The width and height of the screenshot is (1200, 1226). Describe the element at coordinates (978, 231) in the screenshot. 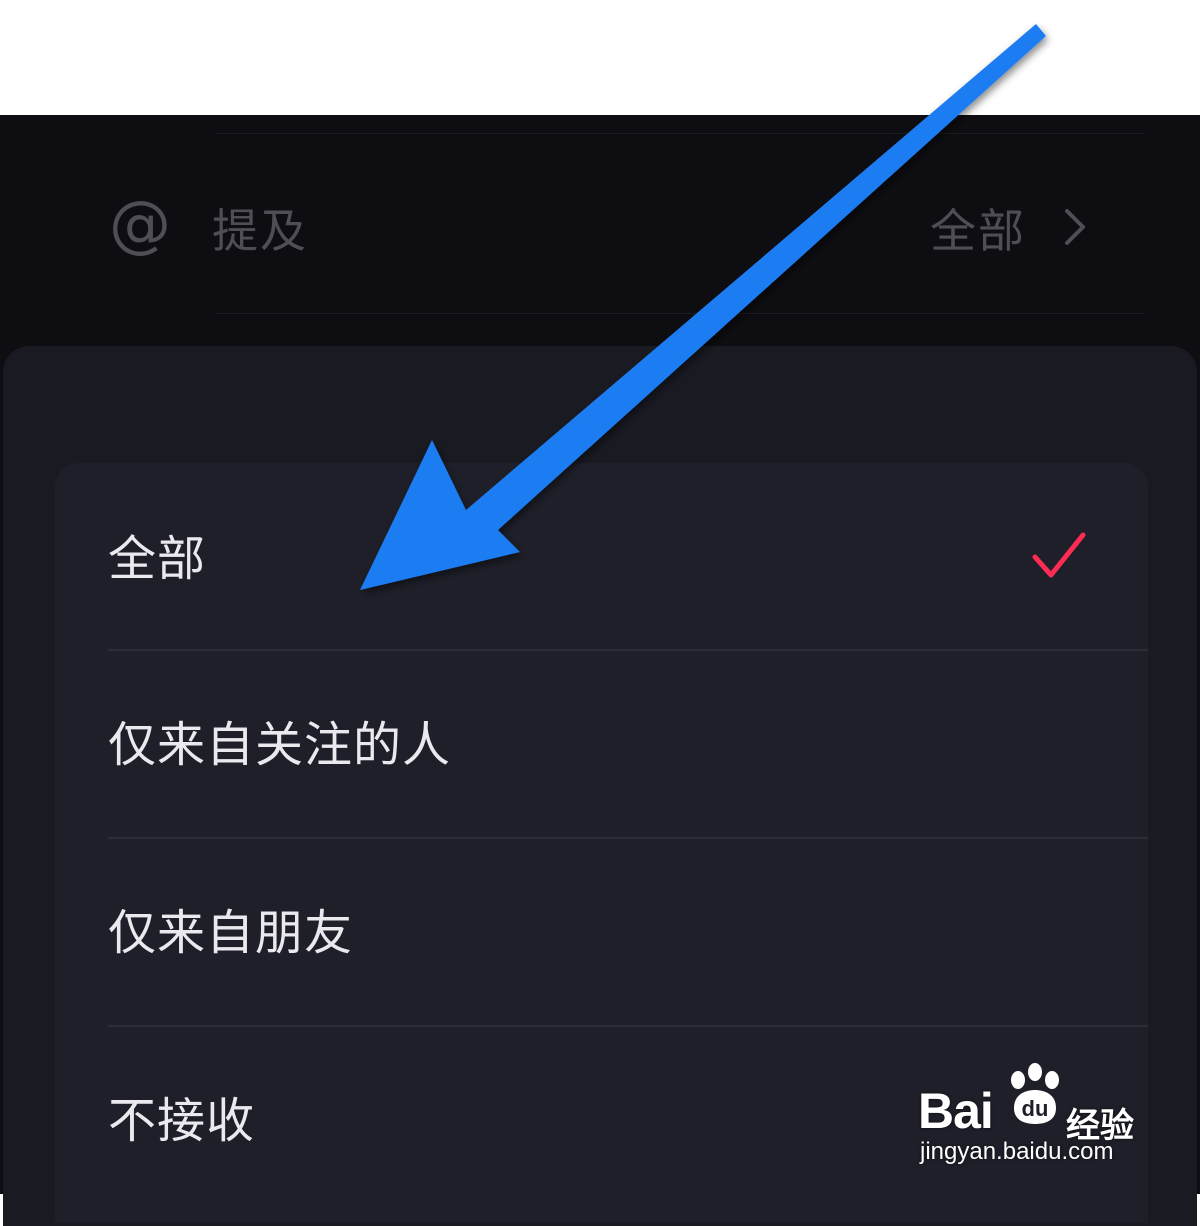

I see `mention-value: 全部` at that location.